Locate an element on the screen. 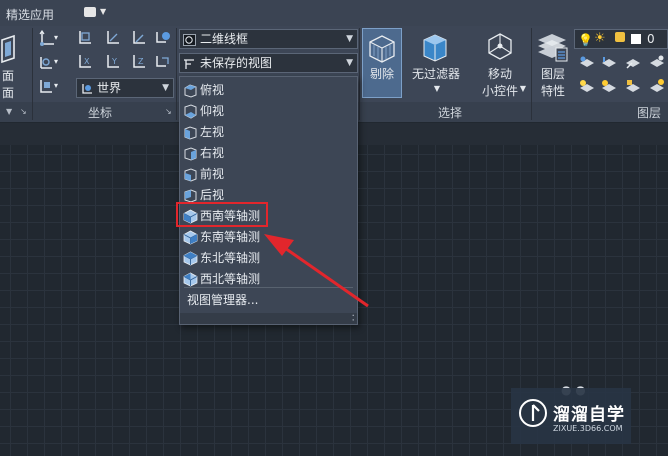 The height and width of the screenshot is (456, 668). selection-panel-title: 选择 is located at coordinates (449, 113).